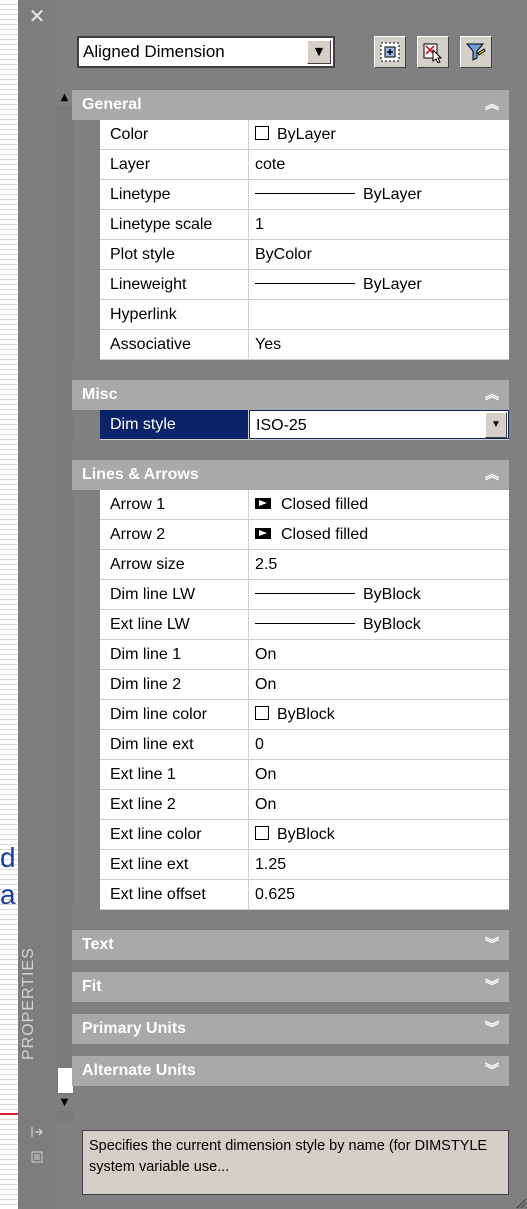 Image resolution: width=527 pixels, height=1209 pixels. What do you see at coordinates (37, 604) in the screenshot?
I see `palette-title-strip: ✕ PROPERTIES` at bounding box center [37, 604].